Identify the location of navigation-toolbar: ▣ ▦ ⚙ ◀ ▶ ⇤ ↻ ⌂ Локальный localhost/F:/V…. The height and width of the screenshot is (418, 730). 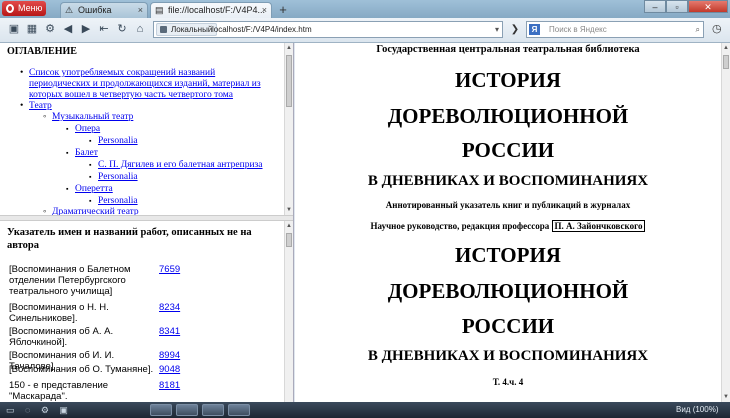
(365, 30).